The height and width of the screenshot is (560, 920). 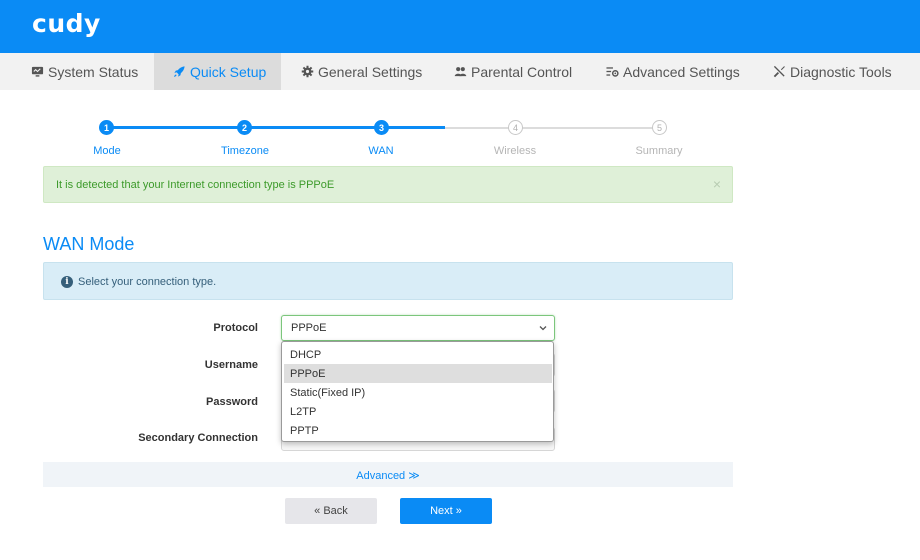 What do you see at coordinates (66, 23) in the screenshot?
I see `cudy-logo: cudy` at bounding box center [66, 23].